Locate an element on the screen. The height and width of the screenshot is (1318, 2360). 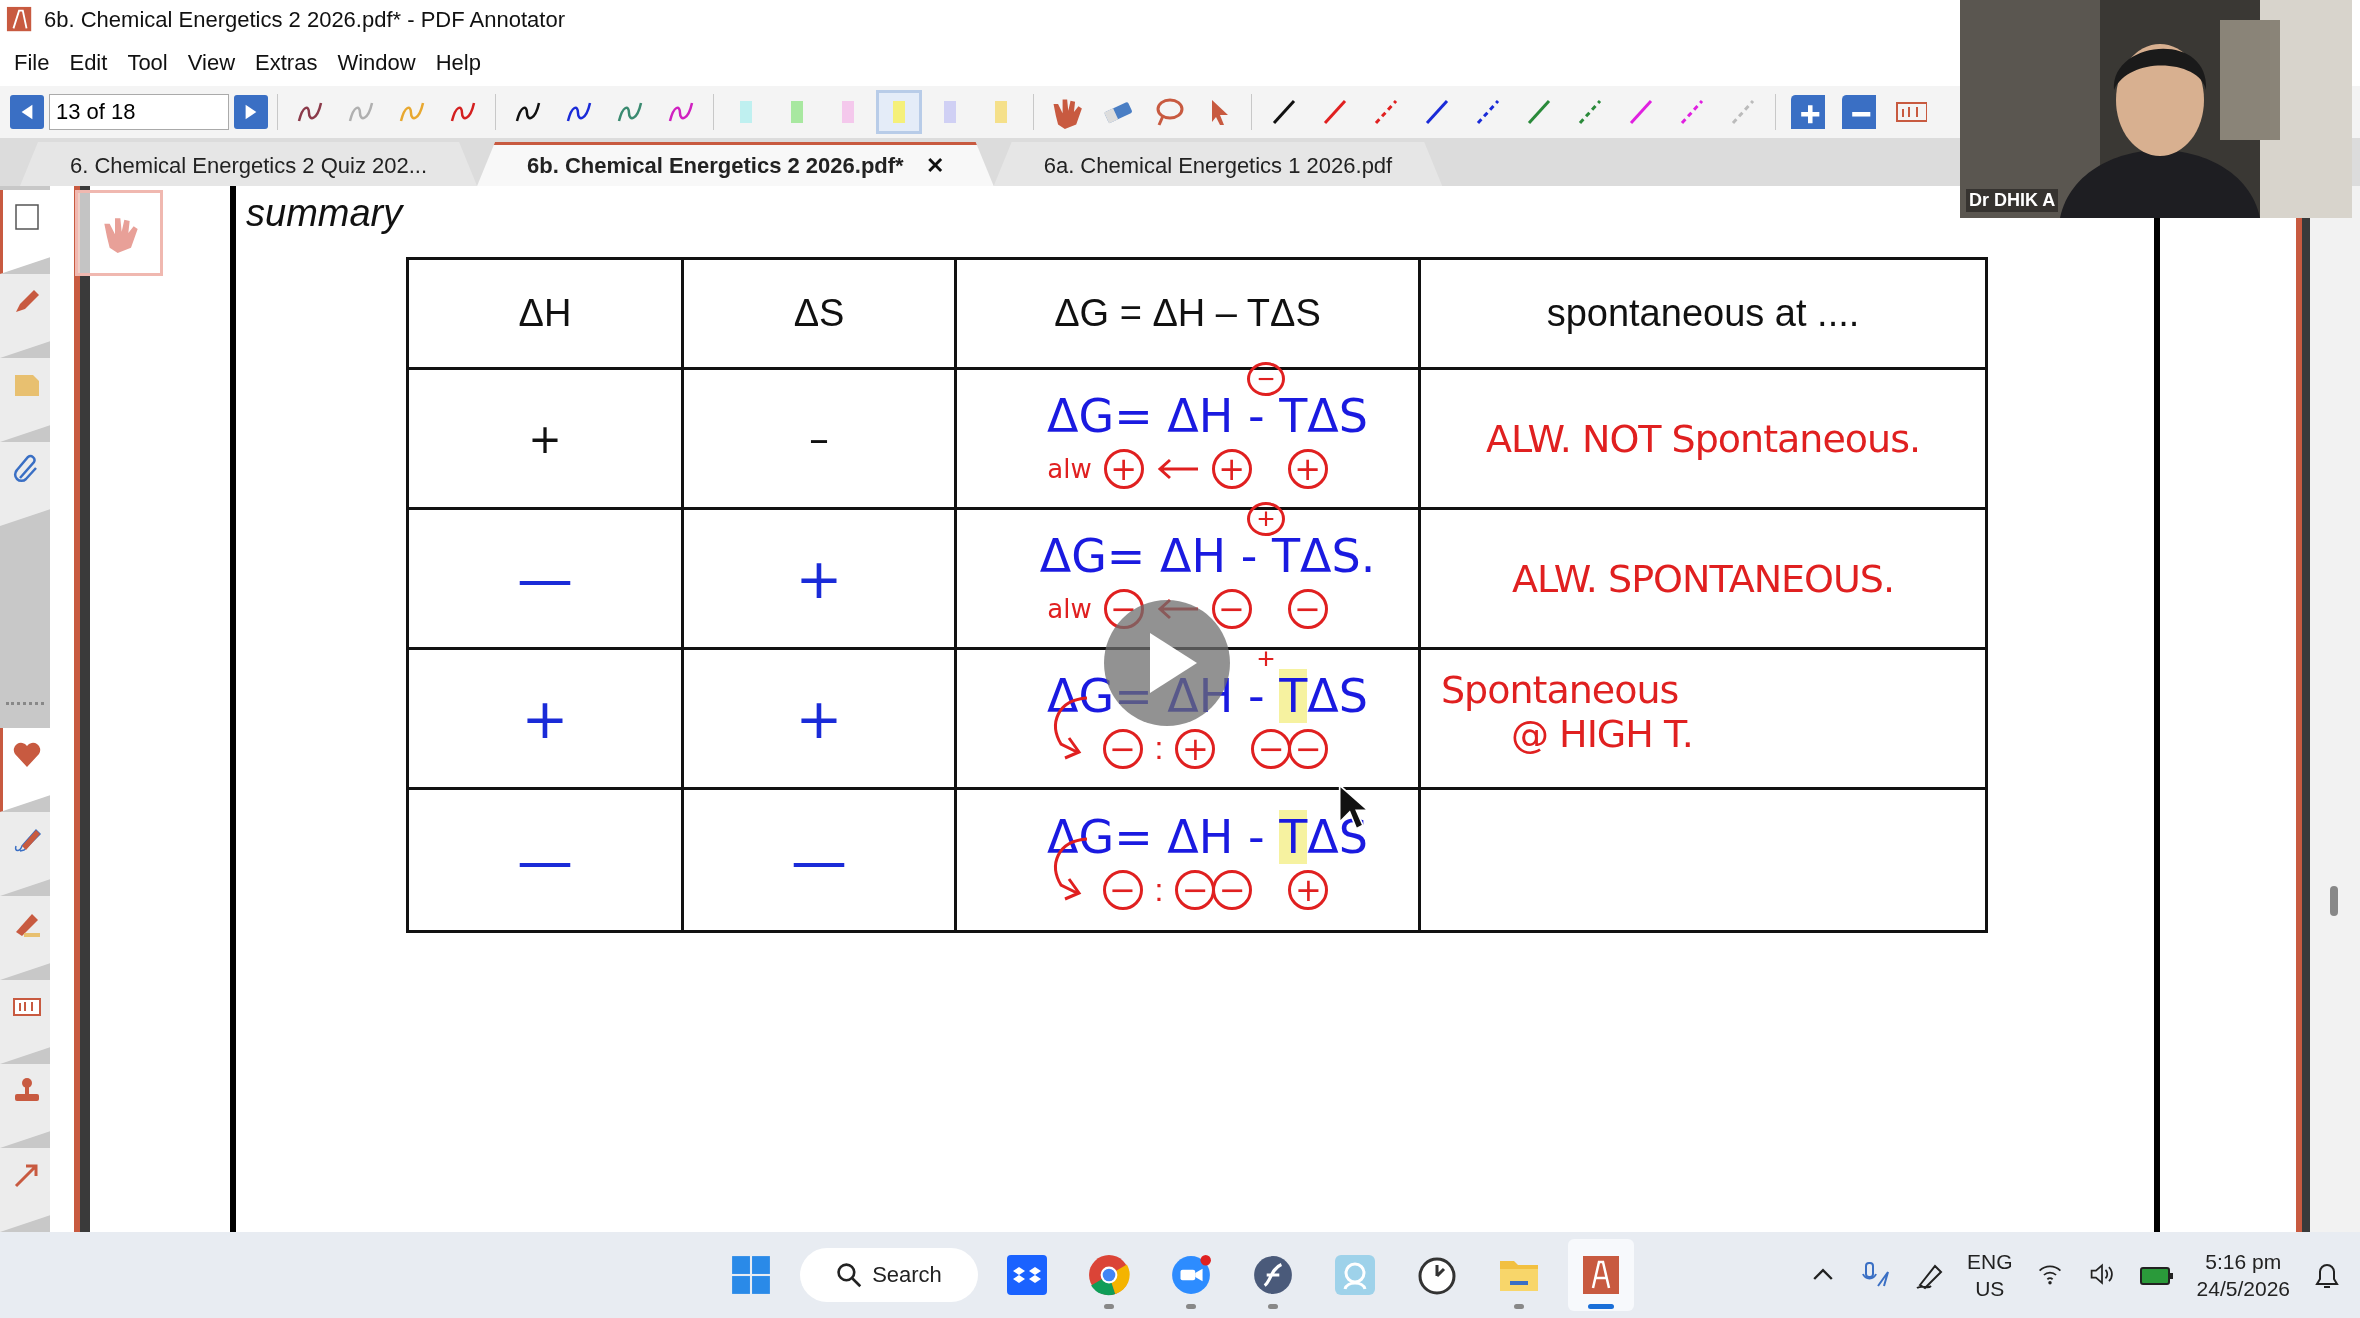
zoom-in-icon is located at coordinates (1808, 112).